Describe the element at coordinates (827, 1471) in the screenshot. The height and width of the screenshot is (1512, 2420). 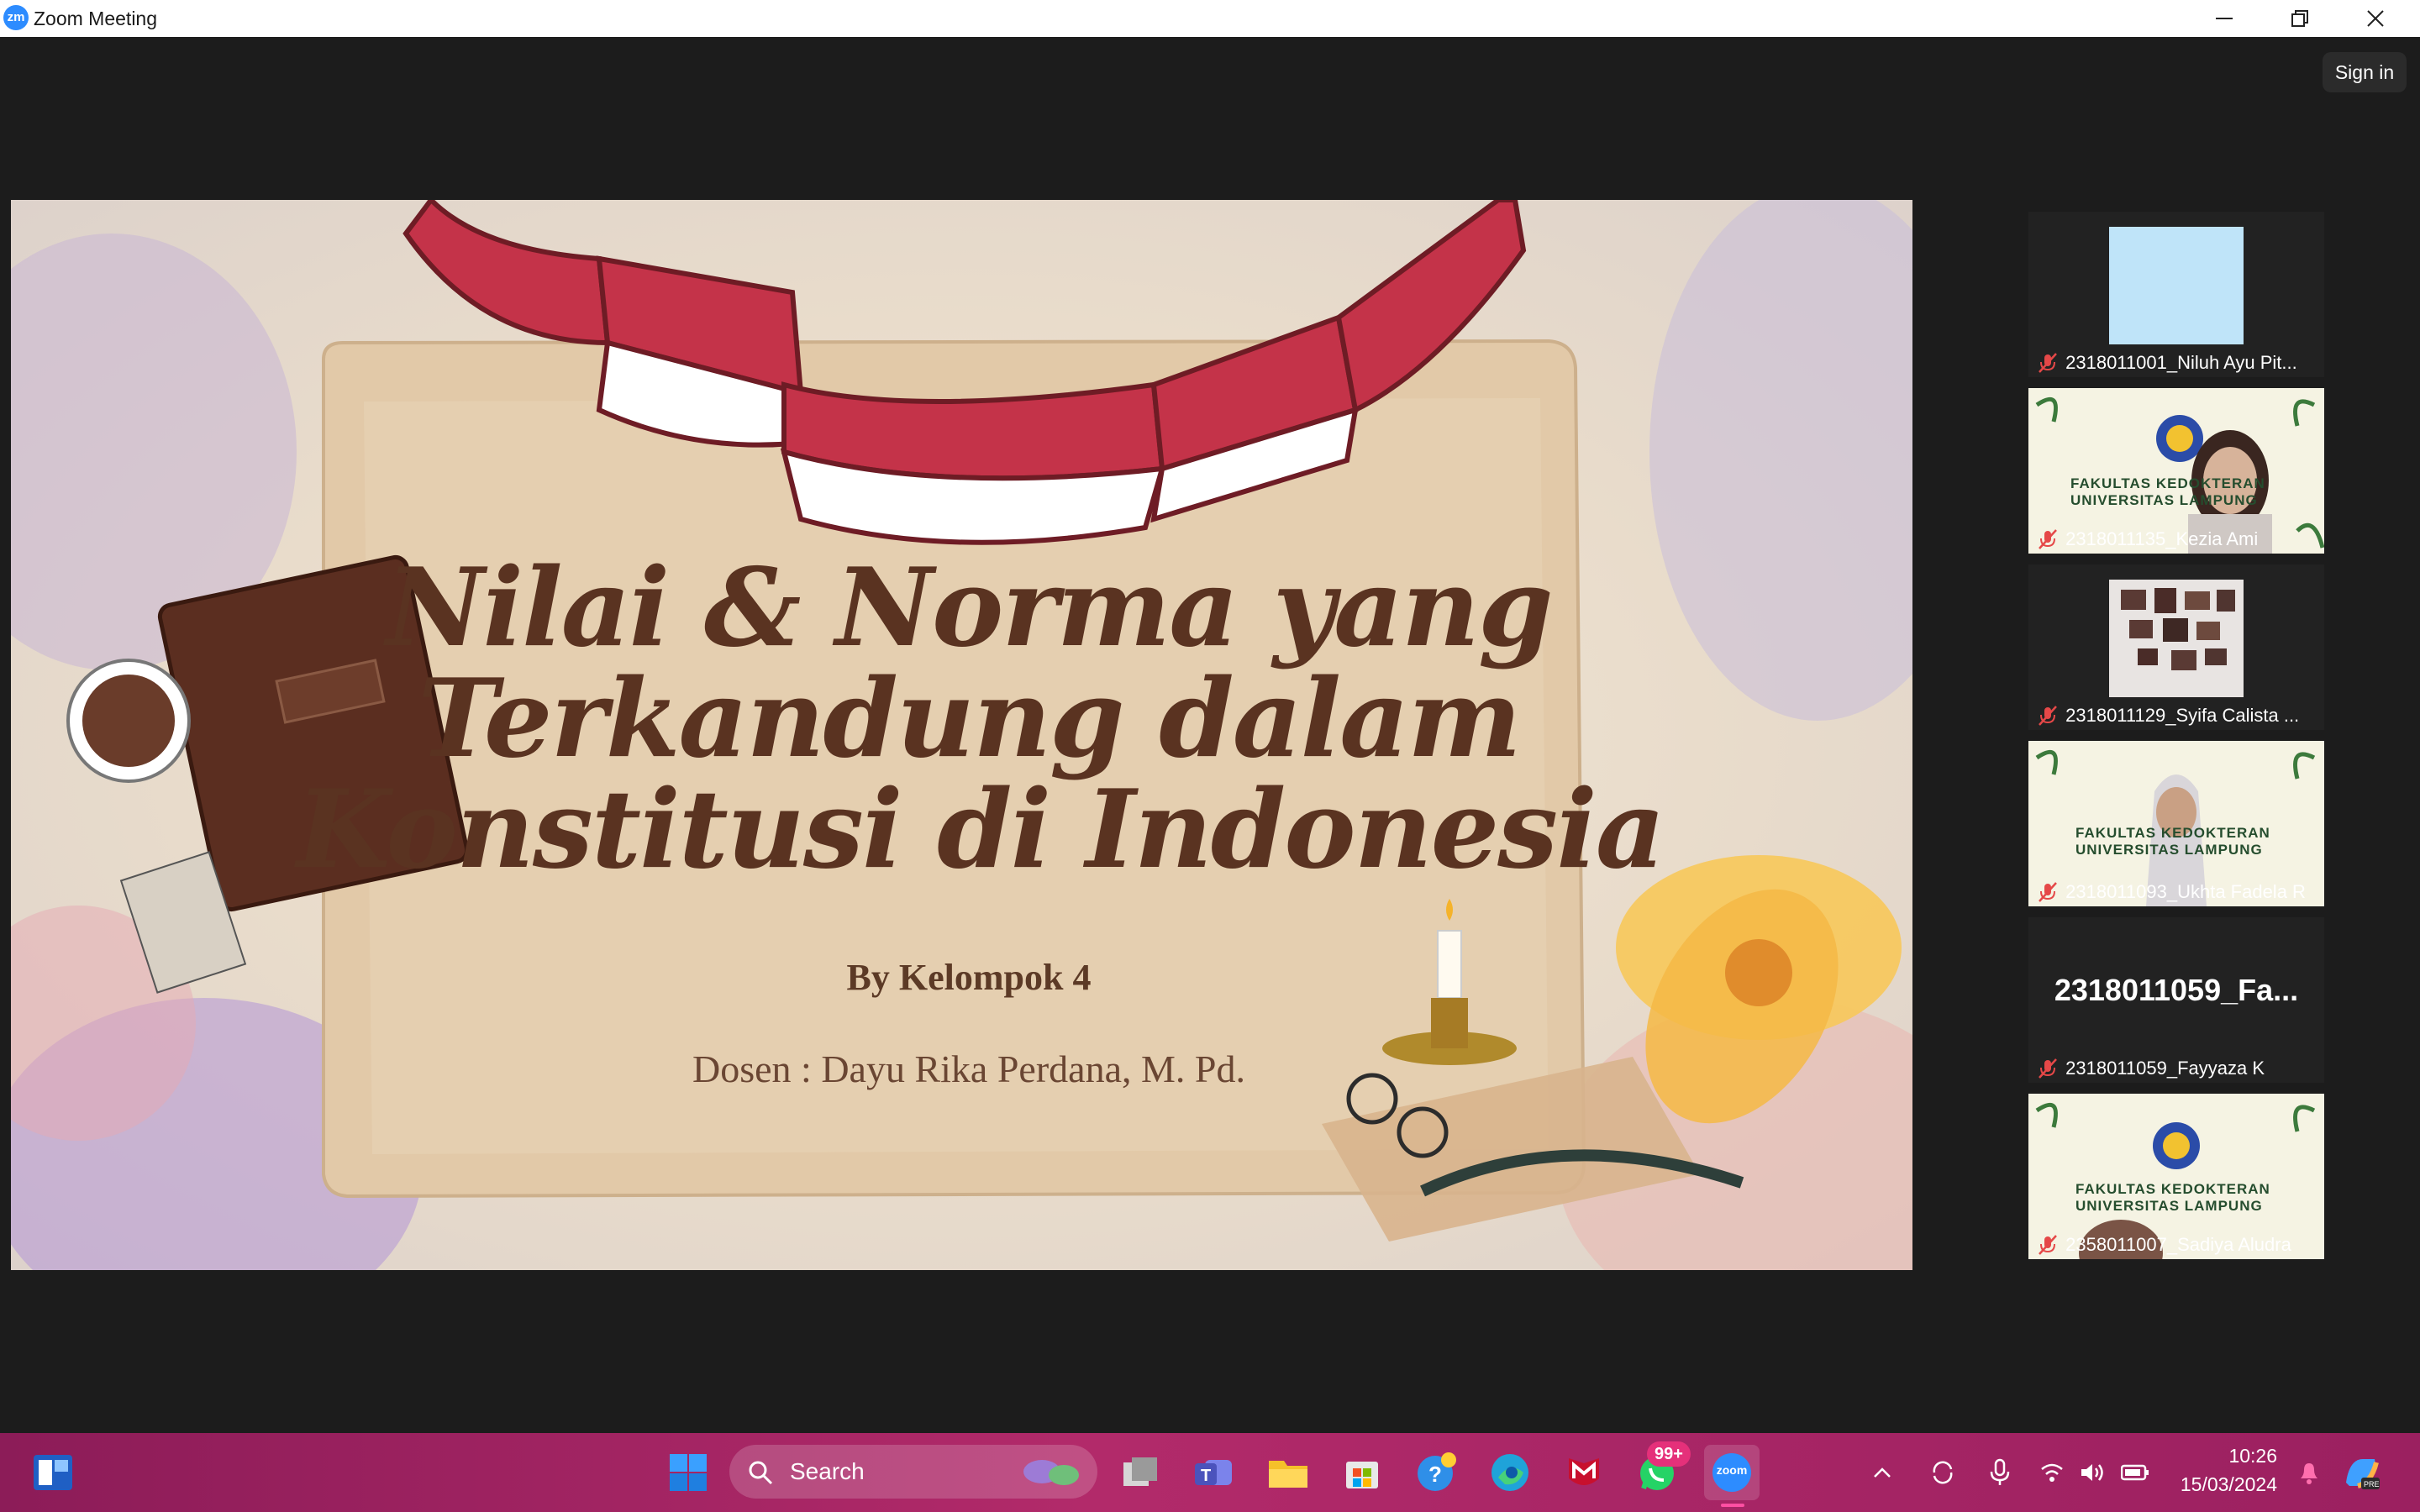
I see `search-placeholder: Search` at that location.